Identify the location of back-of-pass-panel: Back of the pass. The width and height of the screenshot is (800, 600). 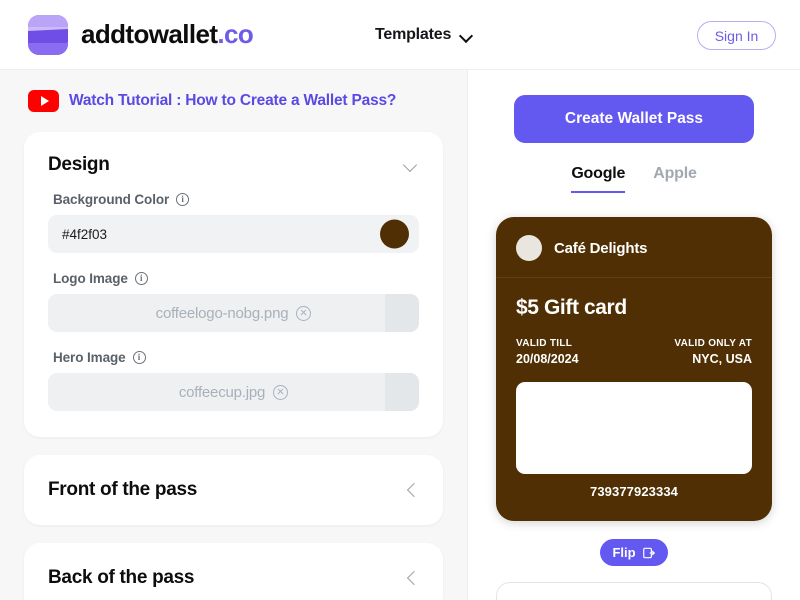
(233, 571).